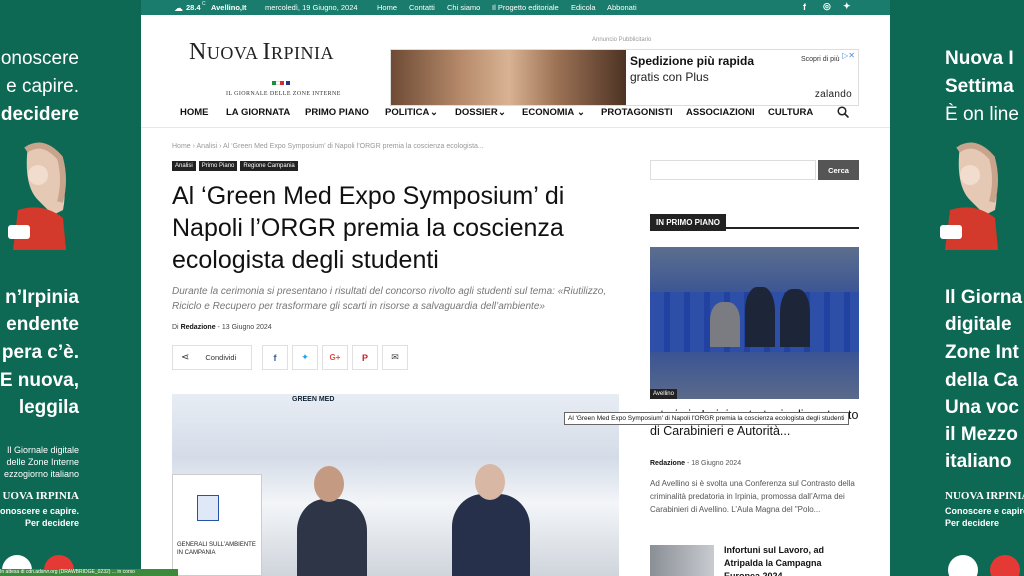 The height and width of the screenshot is (576, 1024). I want to click on skin-text: endente, so click(42, 324).